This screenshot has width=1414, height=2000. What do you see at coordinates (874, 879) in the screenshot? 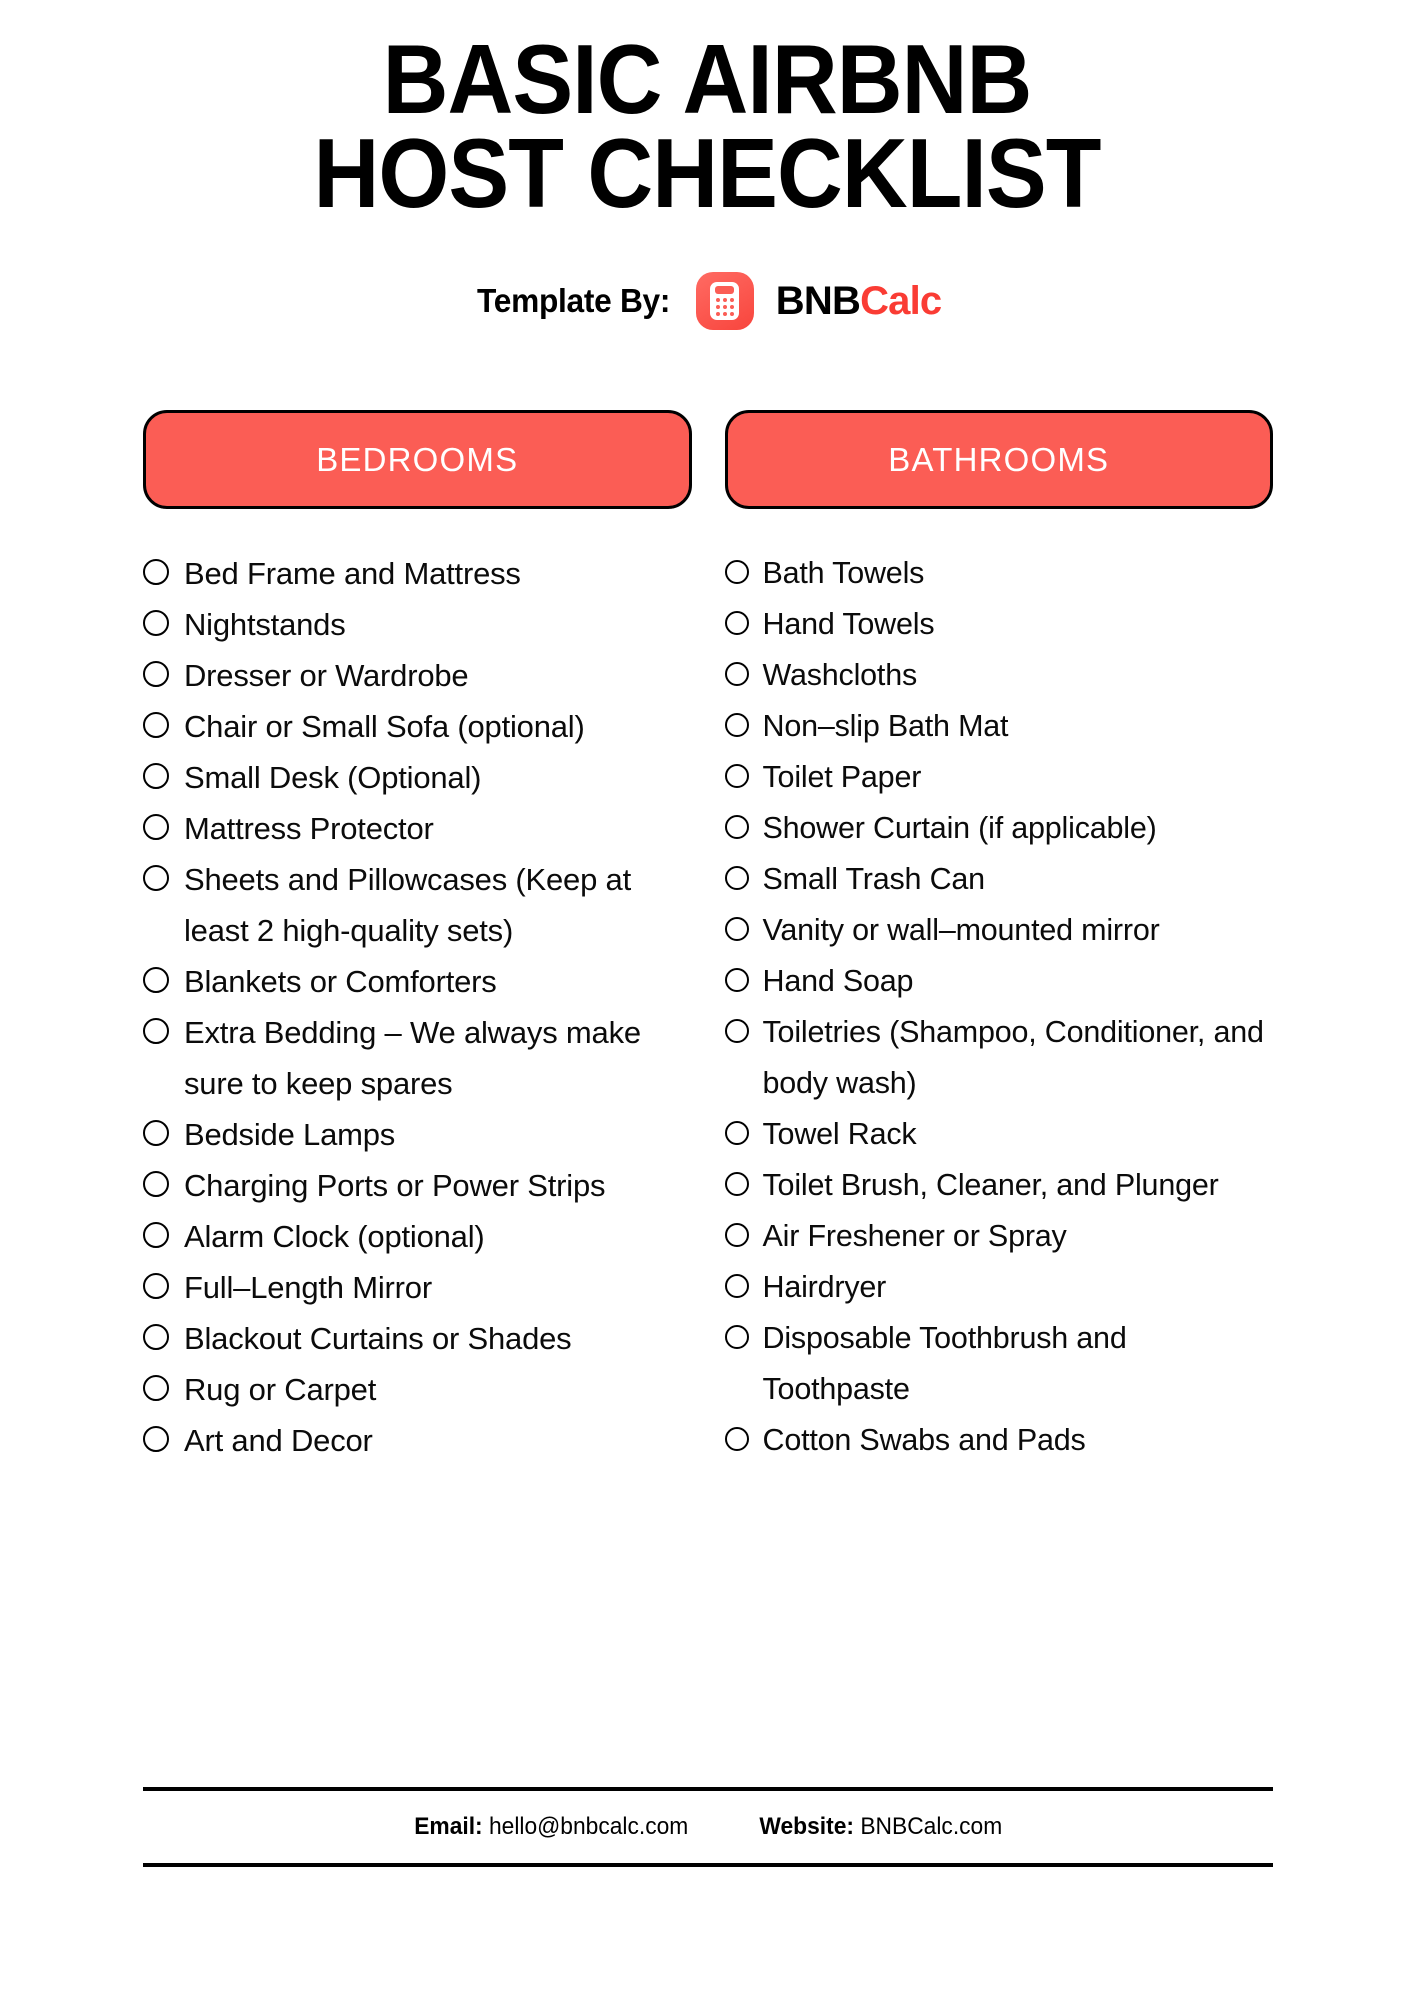
I see `checklist-item-label: Small Trash Can` at bounding box center [874, 879].